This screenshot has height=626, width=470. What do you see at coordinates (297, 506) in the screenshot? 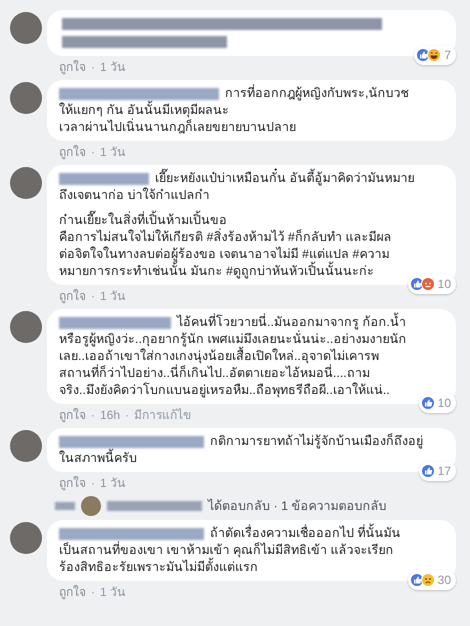
I see `replies-link: ได้ตอบกลับ · 1 ข้อความตอบกลับ` at bounding box center [297, 506].